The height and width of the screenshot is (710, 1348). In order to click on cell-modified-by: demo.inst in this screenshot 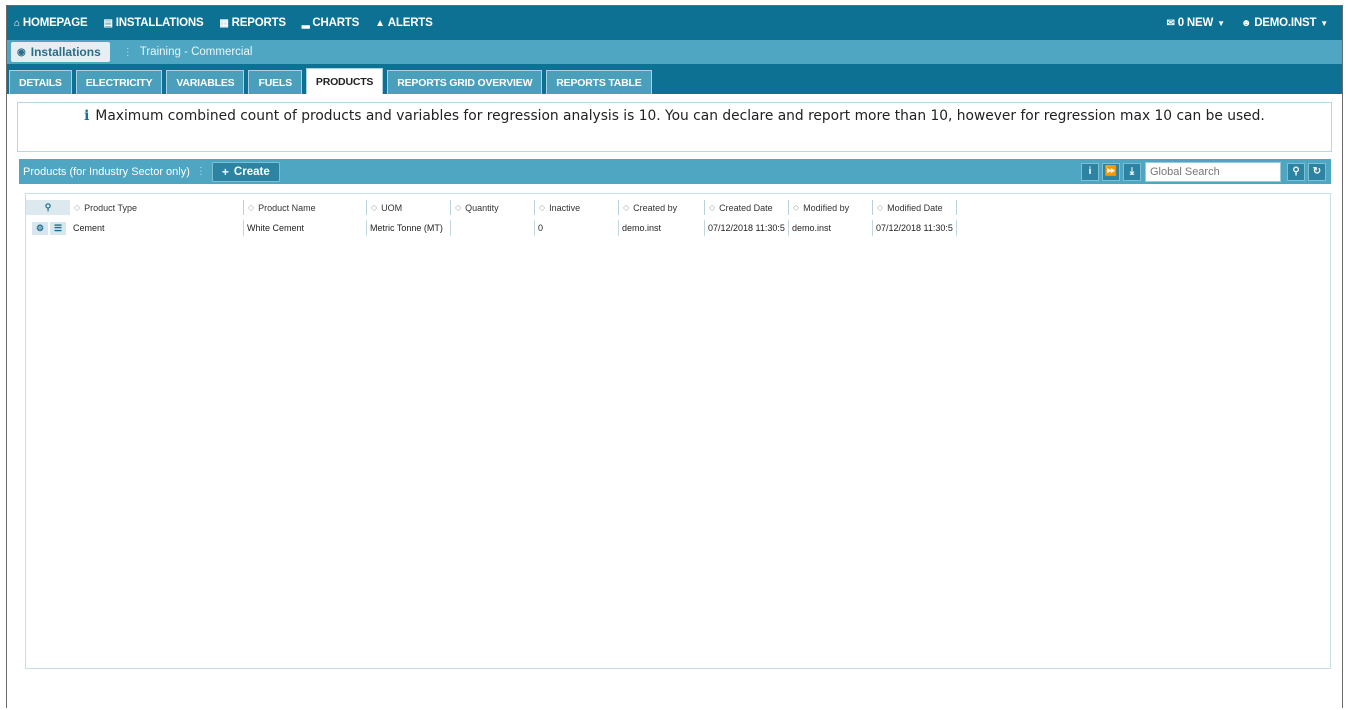, I will do `click(831, 228)`.